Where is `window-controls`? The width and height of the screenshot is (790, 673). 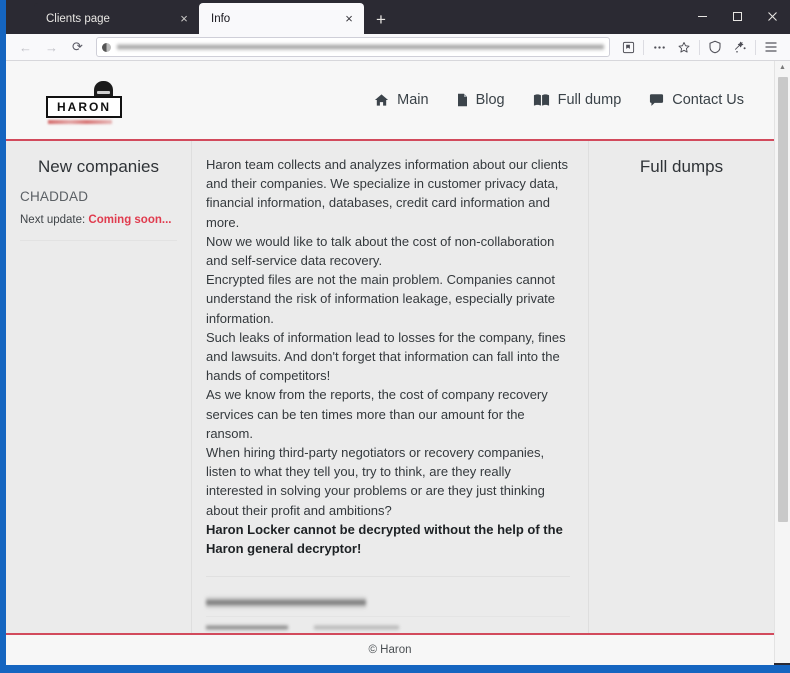
window-controls is located at coordinates (737, 16).